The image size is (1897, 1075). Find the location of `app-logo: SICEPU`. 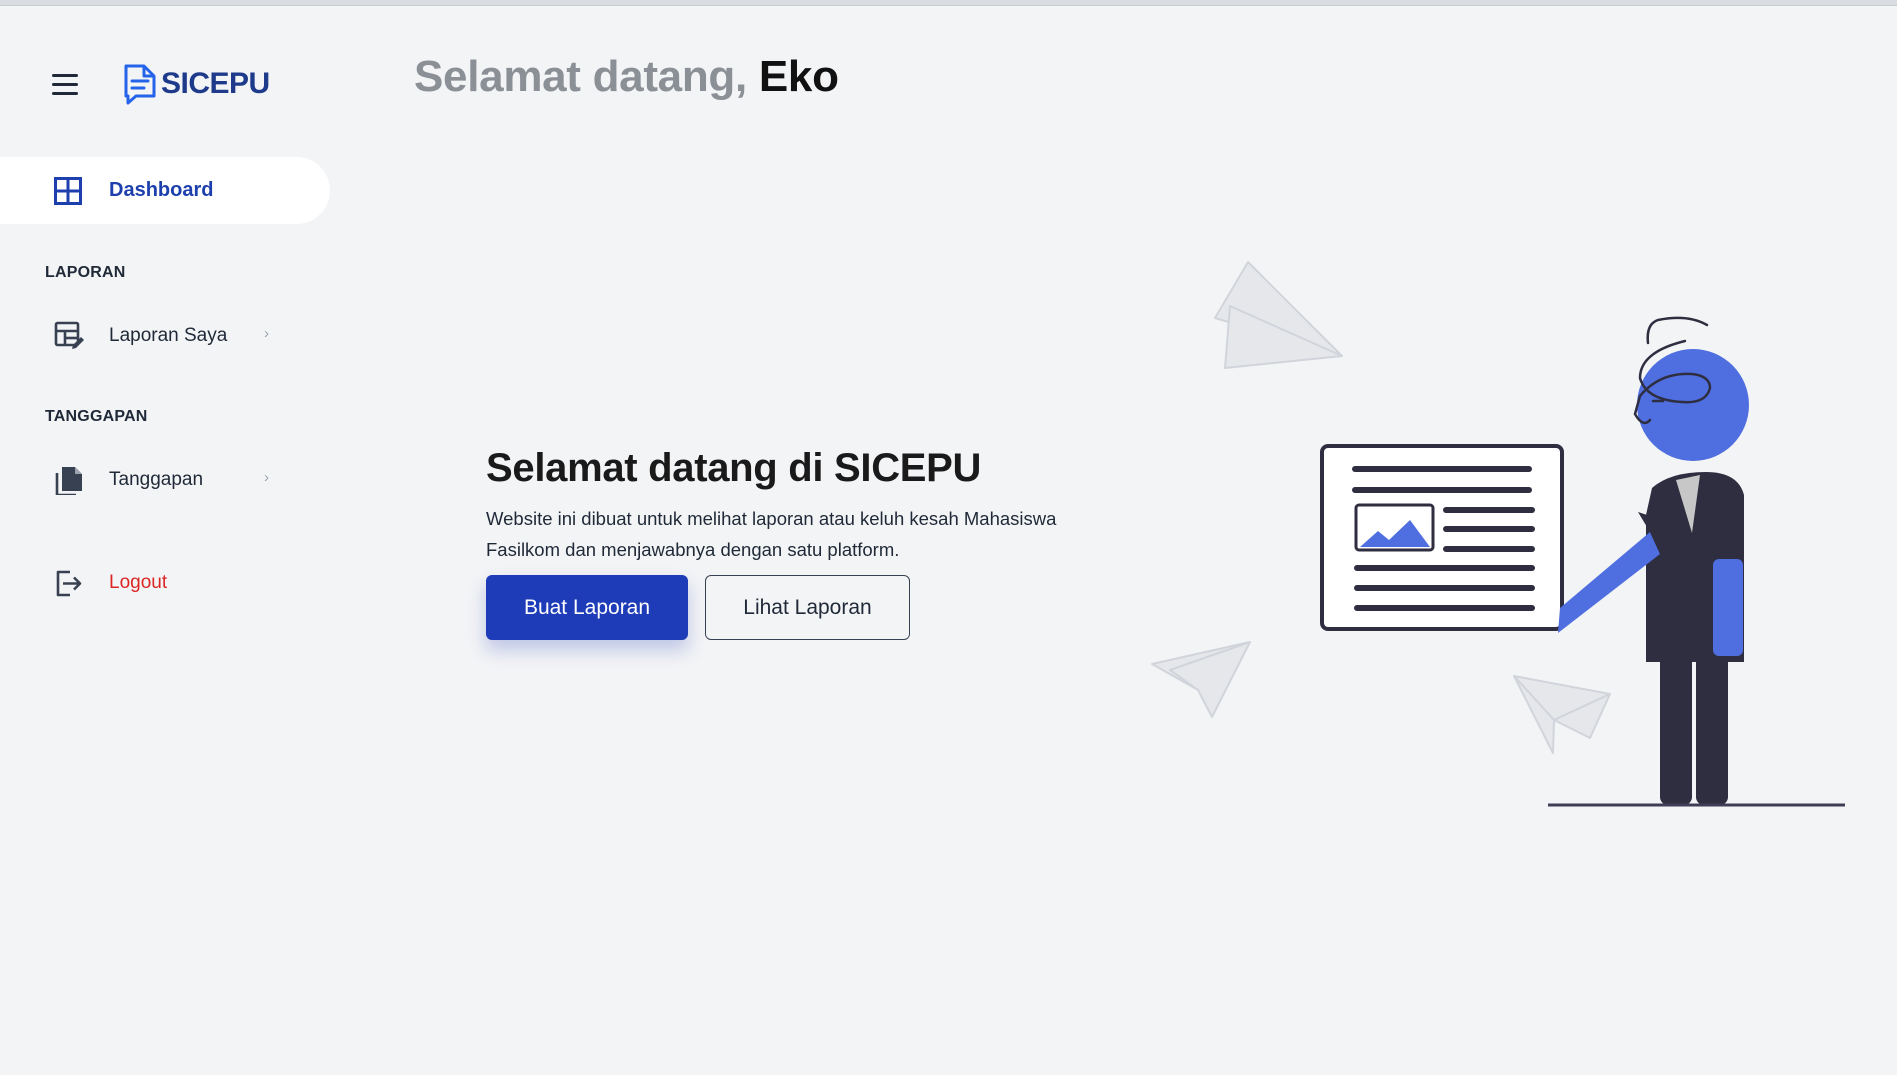

app-logo: SICEPU is located at coordinates (196, 84).